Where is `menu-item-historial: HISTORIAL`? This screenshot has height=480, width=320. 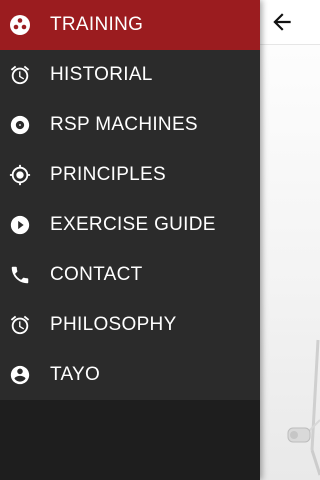 menu-item-historial: HISTORIAL is located at coordinates (130, 75).